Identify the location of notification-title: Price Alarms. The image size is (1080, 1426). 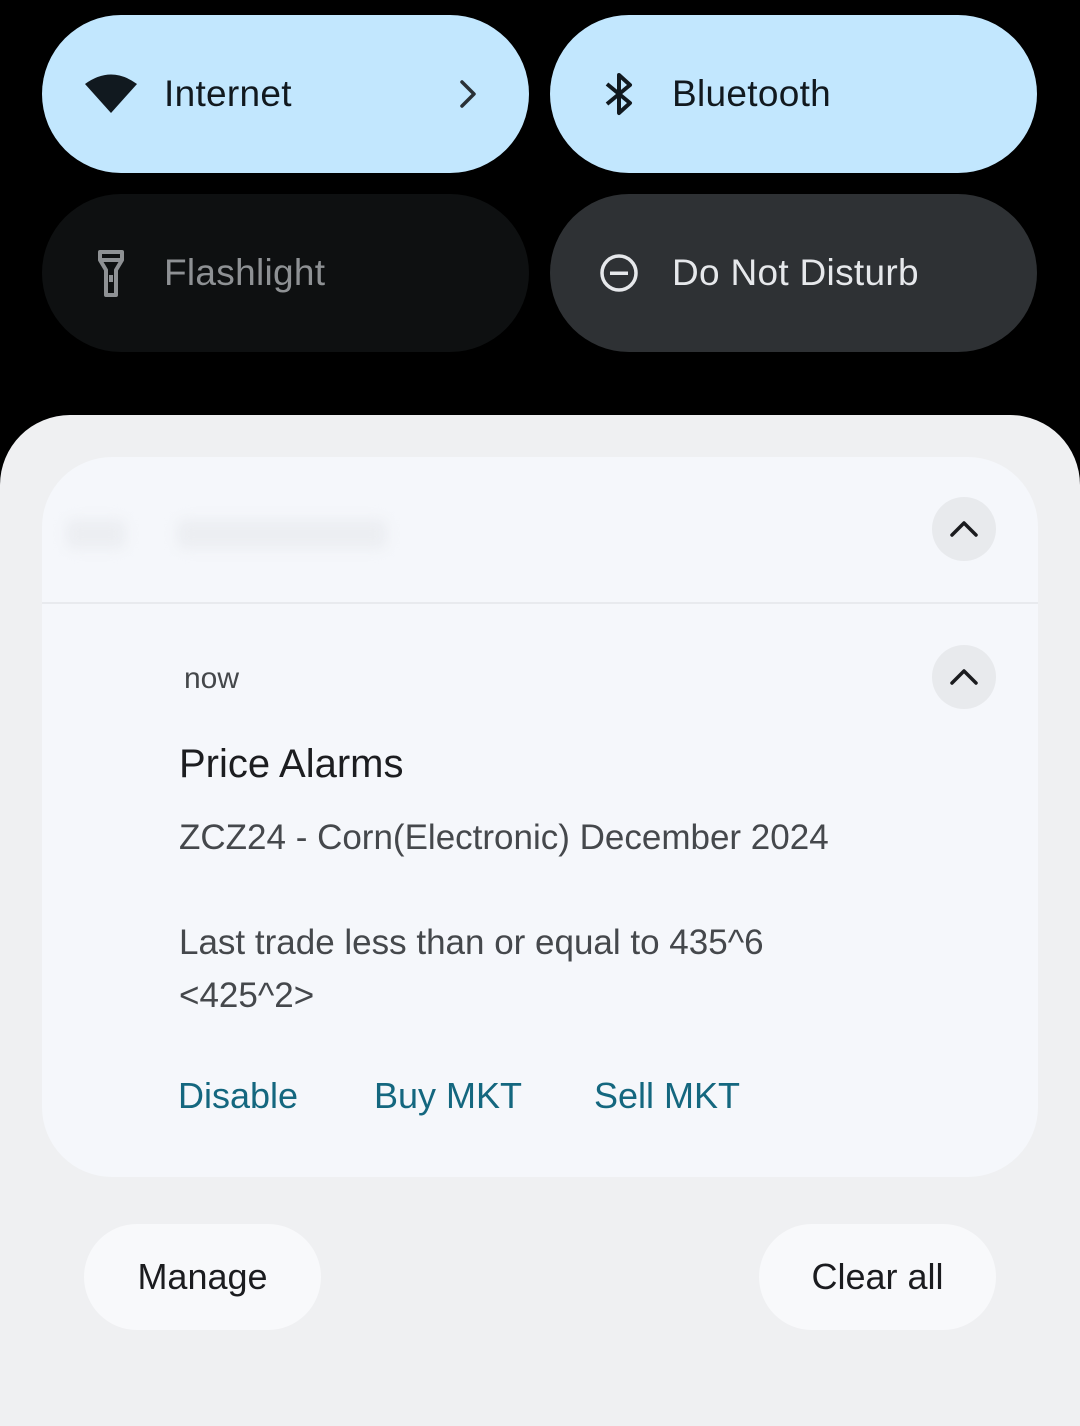
(291, 764).